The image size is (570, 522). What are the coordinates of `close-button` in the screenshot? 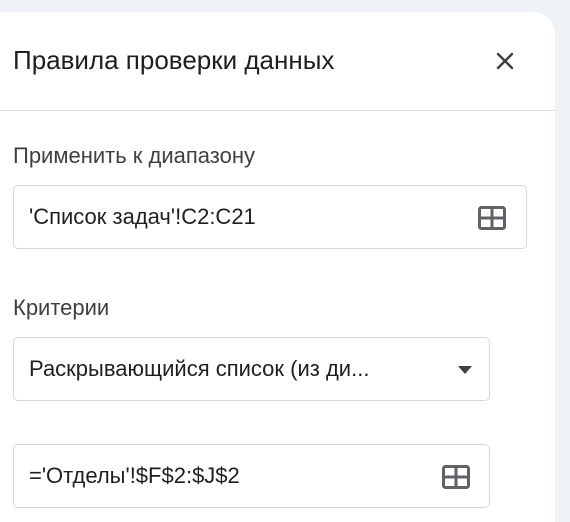 It's located at (505, 61).